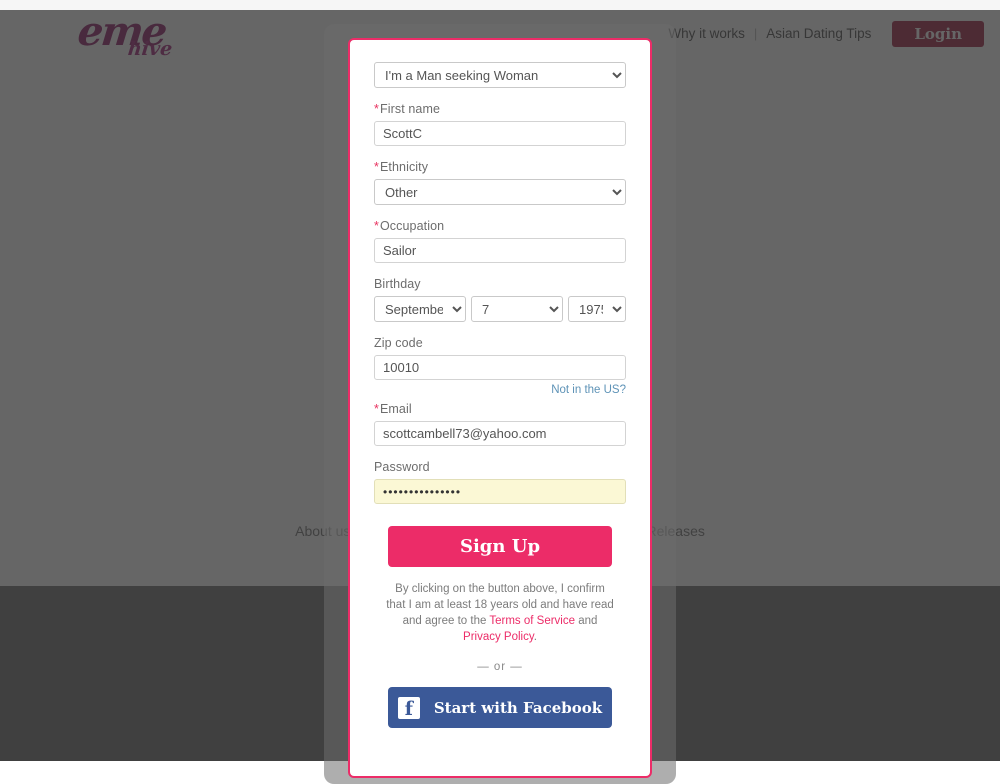 The width and height of the screenshot is (1000, 784). I want to click on birthday-month-select: September, so click(420, 309).